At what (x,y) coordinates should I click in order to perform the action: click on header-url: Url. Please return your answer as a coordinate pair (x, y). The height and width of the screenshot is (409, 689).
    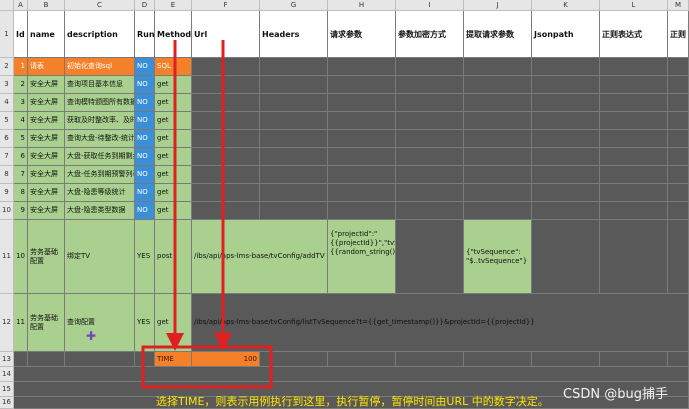
    Looking at the image, I should click on (226, 34).